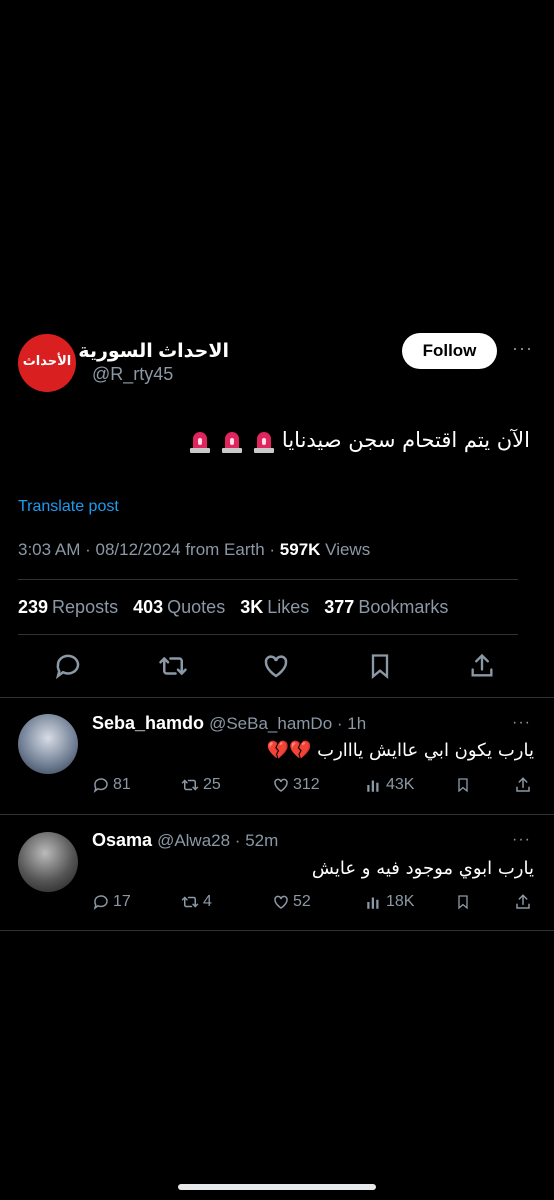 This screenshot has height=1200, width=554. Describe the element at coordinates (111, 902) in the screenshot. I see `reply-count: 17` at that location.